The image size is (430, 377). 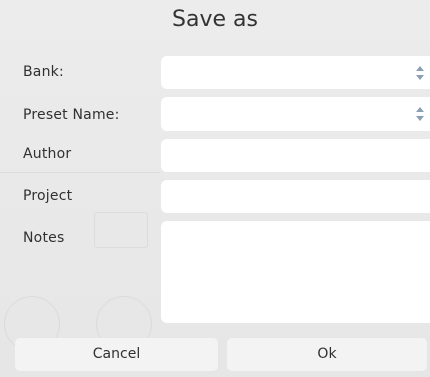 I want to click on background-divider, so click(x=80, y=172).